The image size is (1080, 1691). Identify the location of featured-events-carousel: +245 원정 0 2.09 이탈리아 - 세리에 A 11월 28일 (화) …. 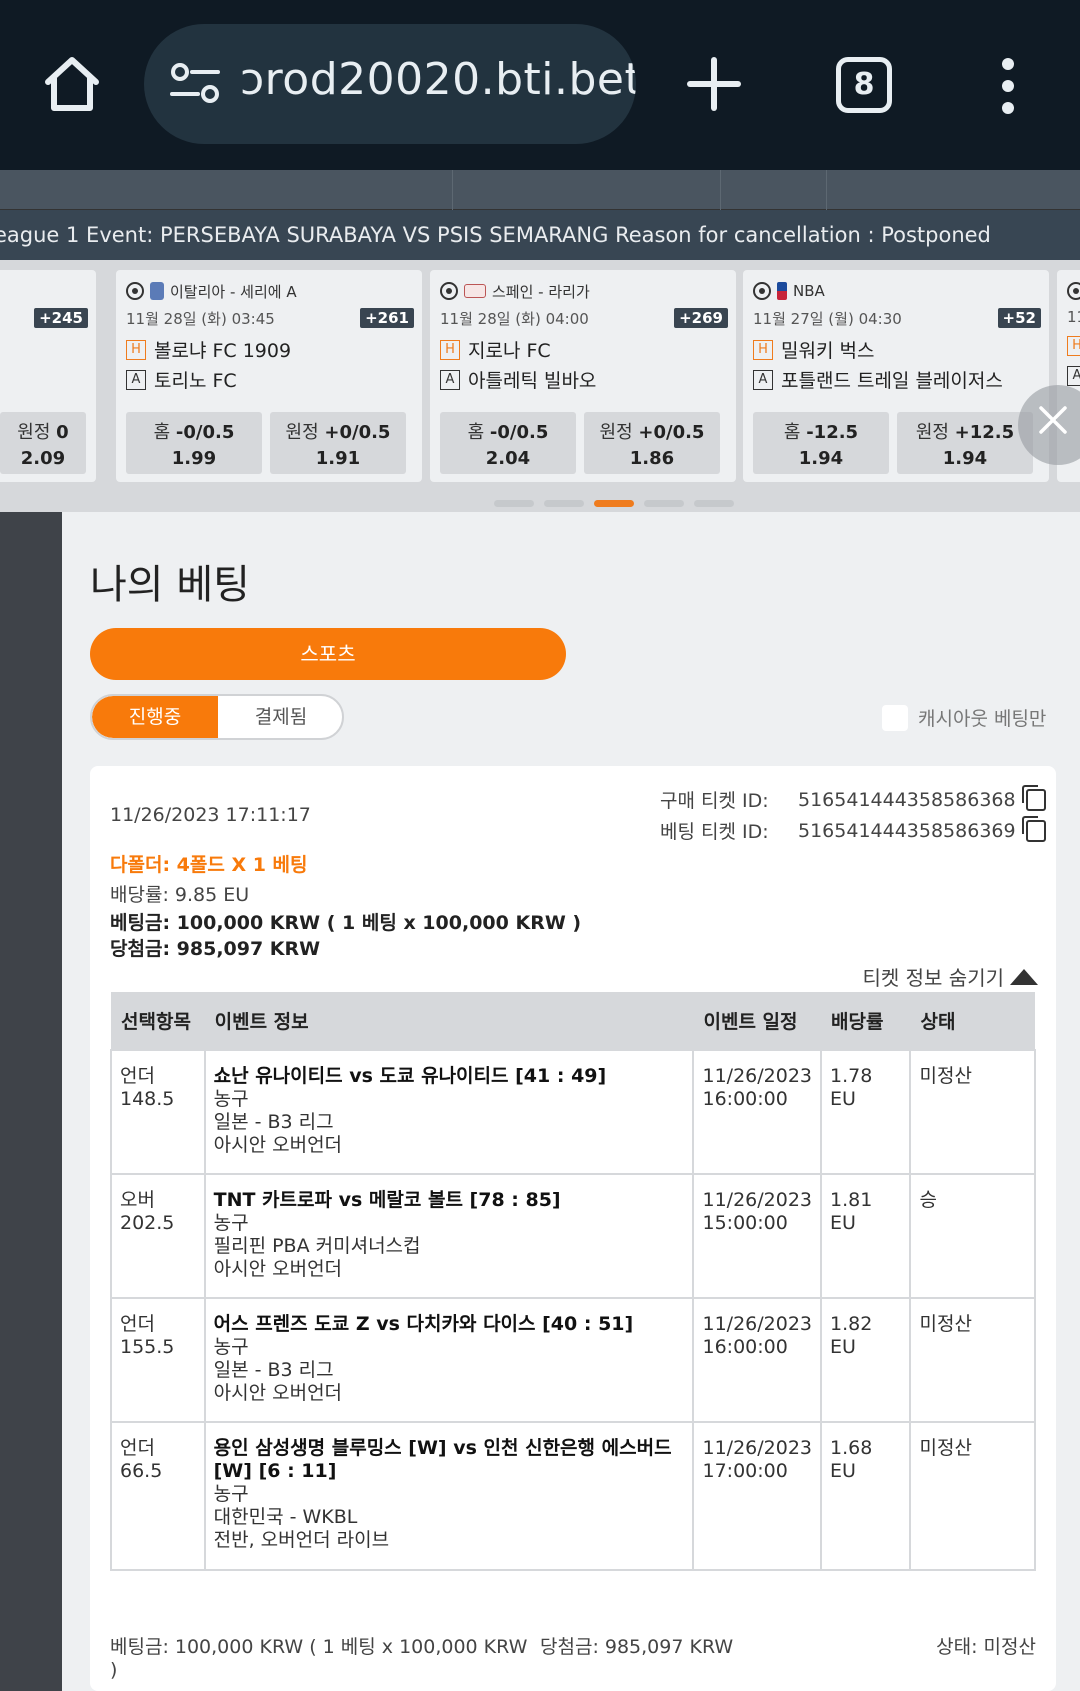
(540, 376).